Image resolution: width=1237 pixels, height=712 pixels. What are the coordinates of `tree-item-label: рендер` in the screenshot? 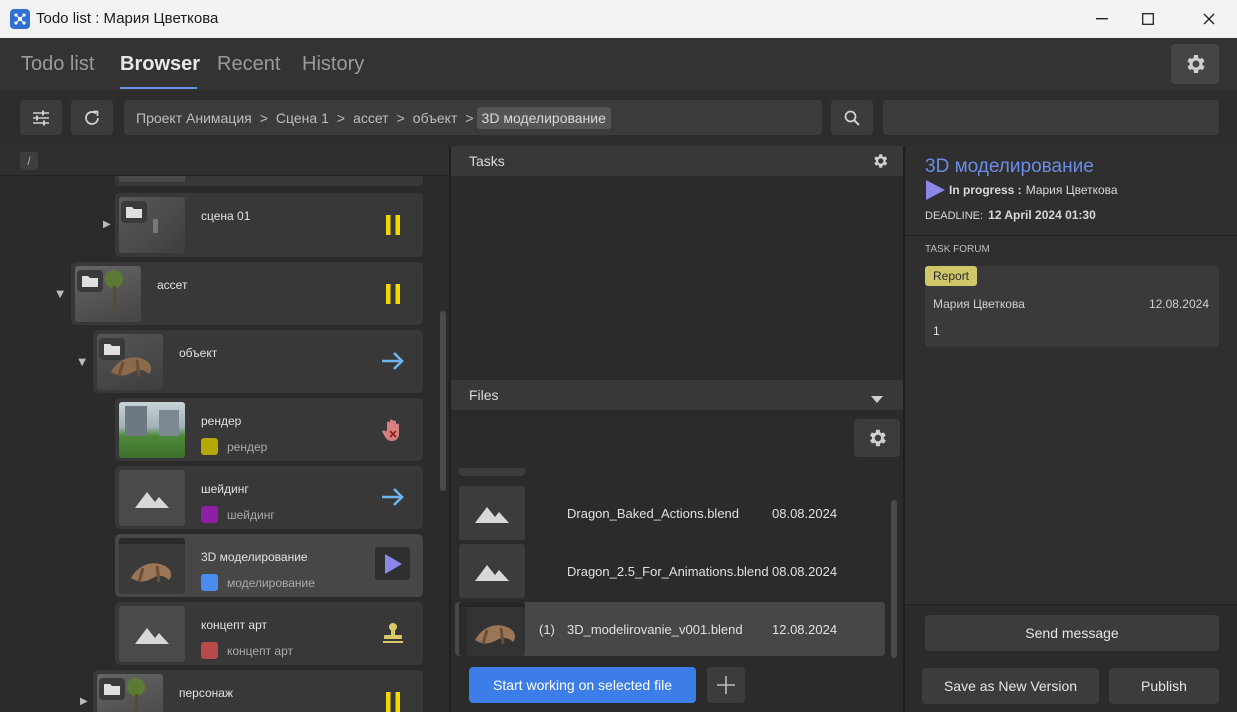 It's located at (221, 421).